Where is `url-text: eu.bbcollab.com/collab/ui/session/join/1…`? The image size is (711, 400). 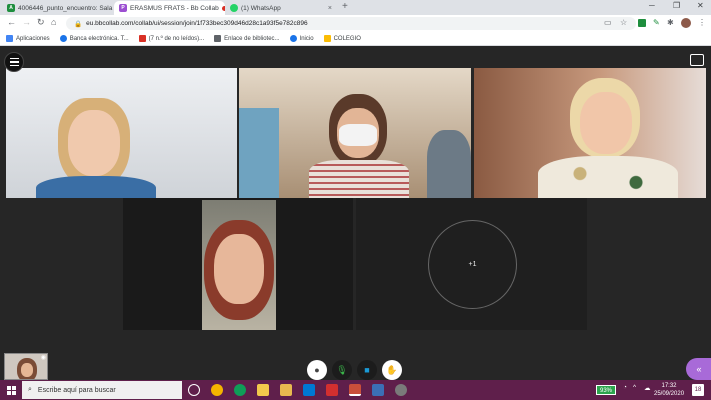
url-text: eu.bbcollab.com/collab/ui/session/join/1… is located at coordinates (197, 23).